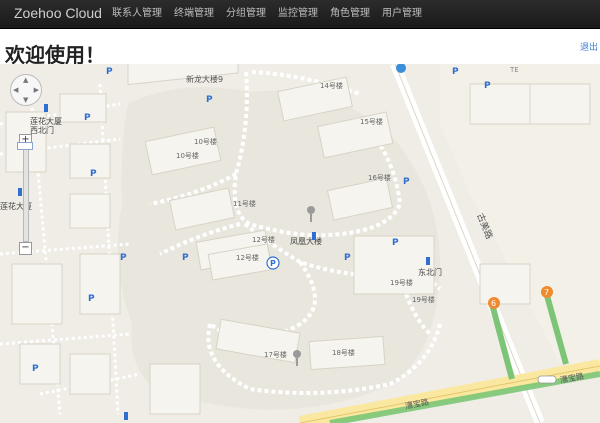  What do you see at coordinates (401, 282) in the screenshot?
I see `label-bldg19a: 19号楼` at bounding box center [401, 282].